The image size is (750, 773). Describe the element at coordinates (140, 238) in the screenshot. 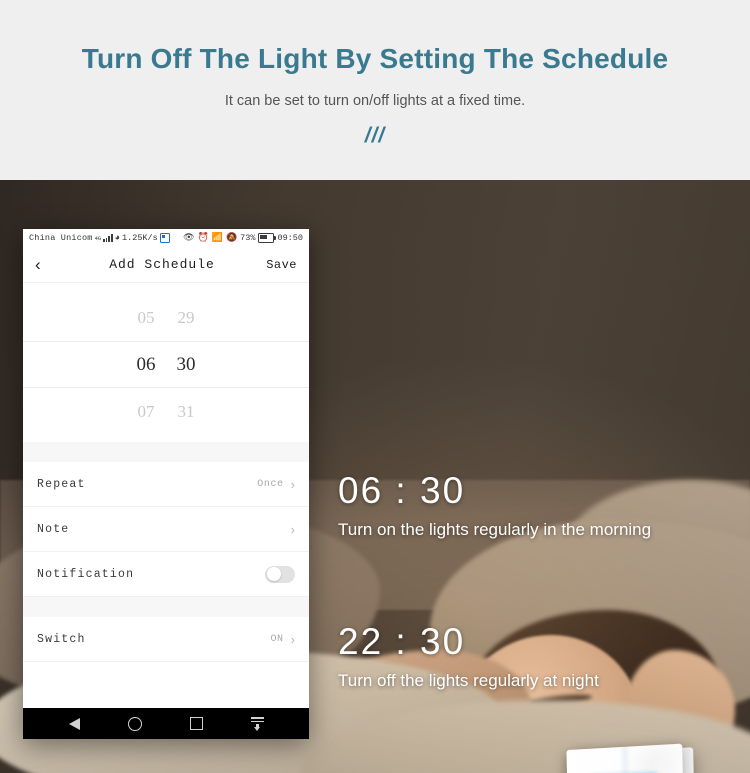

I see `data-rate-label: 1.25K/s` at that location.